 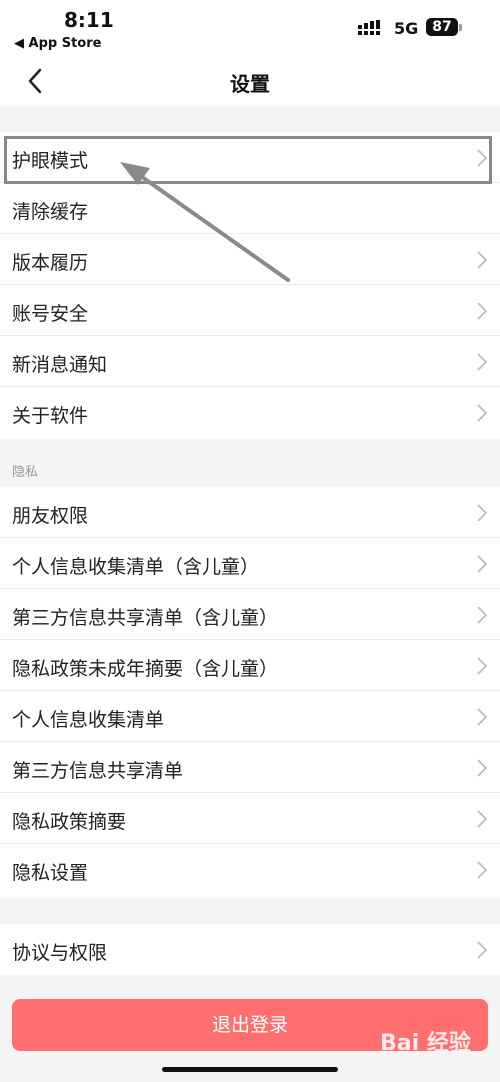 What do you see at coordinates (136, 567) in the screenshot?
I see `row-label: 个人信息收集清单（含儿童）` at bounding box center [136, 567].